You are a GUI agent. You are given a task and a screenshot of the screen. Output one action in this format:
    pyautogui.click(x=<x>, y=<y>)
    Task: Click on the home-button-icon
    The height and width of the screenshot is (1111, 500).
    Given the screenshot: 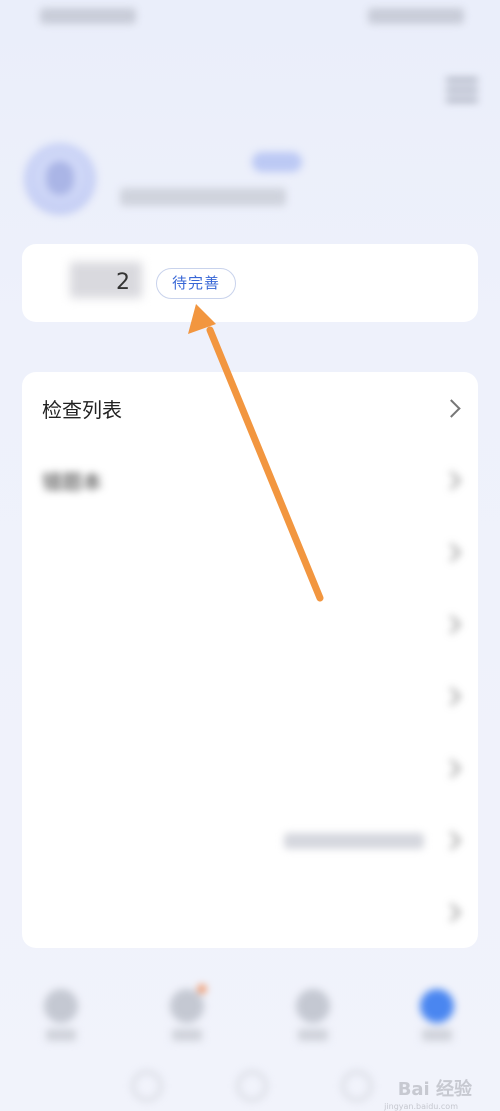 What is the action you would take?
    pyautogui.click(x=252, y=1086)
    